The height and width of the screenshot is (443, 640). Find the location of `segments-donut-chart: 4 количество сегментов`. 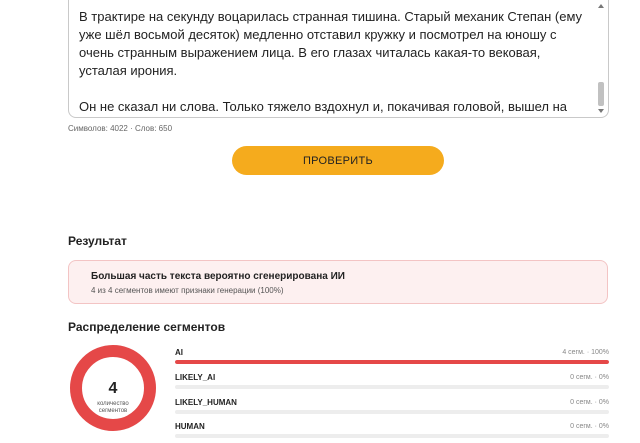

segments-donut-chart: 4 количество сегментов is located at coordinates (113, 388).